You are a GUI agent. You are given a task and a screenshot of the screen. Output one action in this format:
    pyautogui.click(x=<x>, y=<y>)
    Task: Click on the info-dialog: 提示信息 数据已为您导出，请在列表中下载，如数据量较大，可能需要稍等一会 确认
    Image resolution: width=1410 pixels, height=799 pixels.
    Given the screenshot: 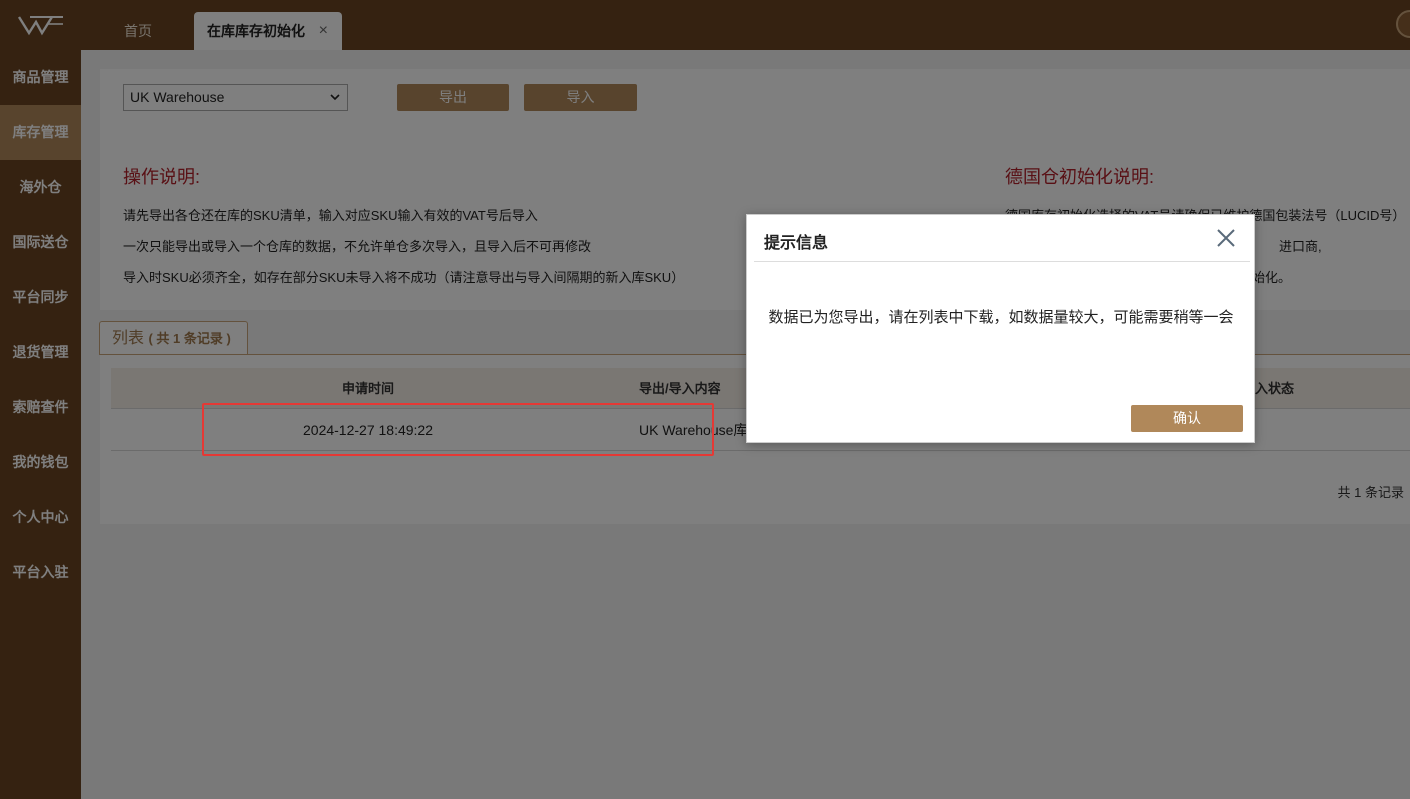 What is the action you would take?
    pyautogui.click(x=1000, y=328)
    